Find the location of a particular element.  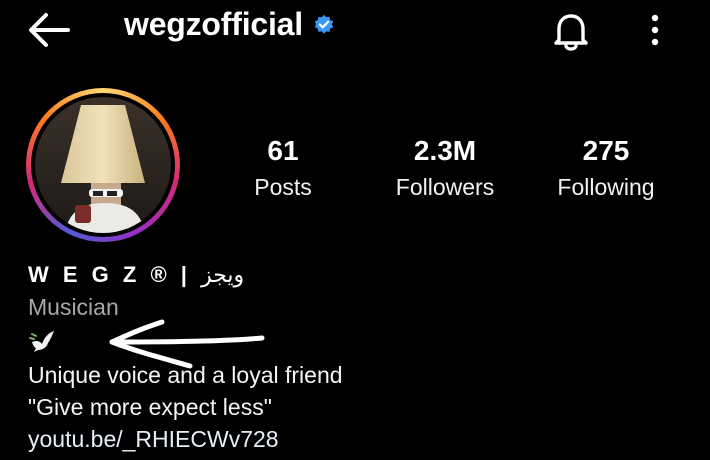

verified-badge-icon is located at coordinates (324, 24).